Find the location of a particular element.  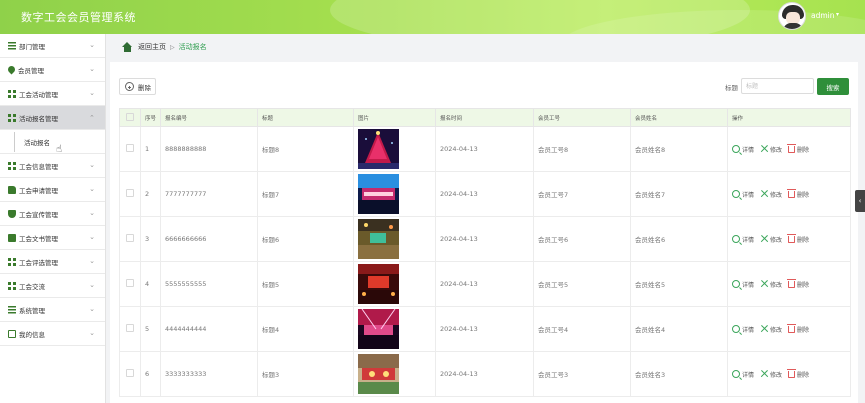

batch-delete-button: 删除 is located at coordinates (137, 86).